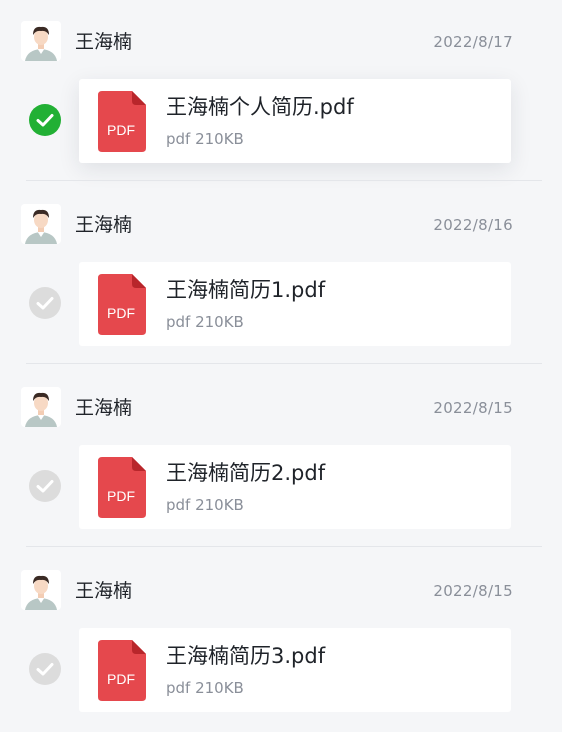  Describe the element at coordinates (295, 304) in the screenshot. I see `file-card: PDF 王海楠简历1.pdf pdf 210KB` at that location.